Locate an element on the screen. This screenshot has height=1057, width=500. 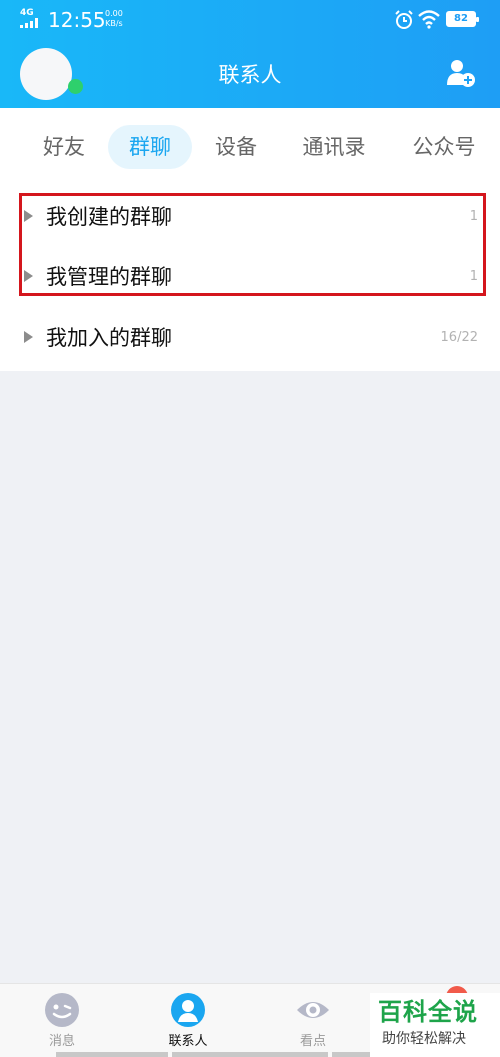
status-time: 12:55 is located at coordinates (77, 20).